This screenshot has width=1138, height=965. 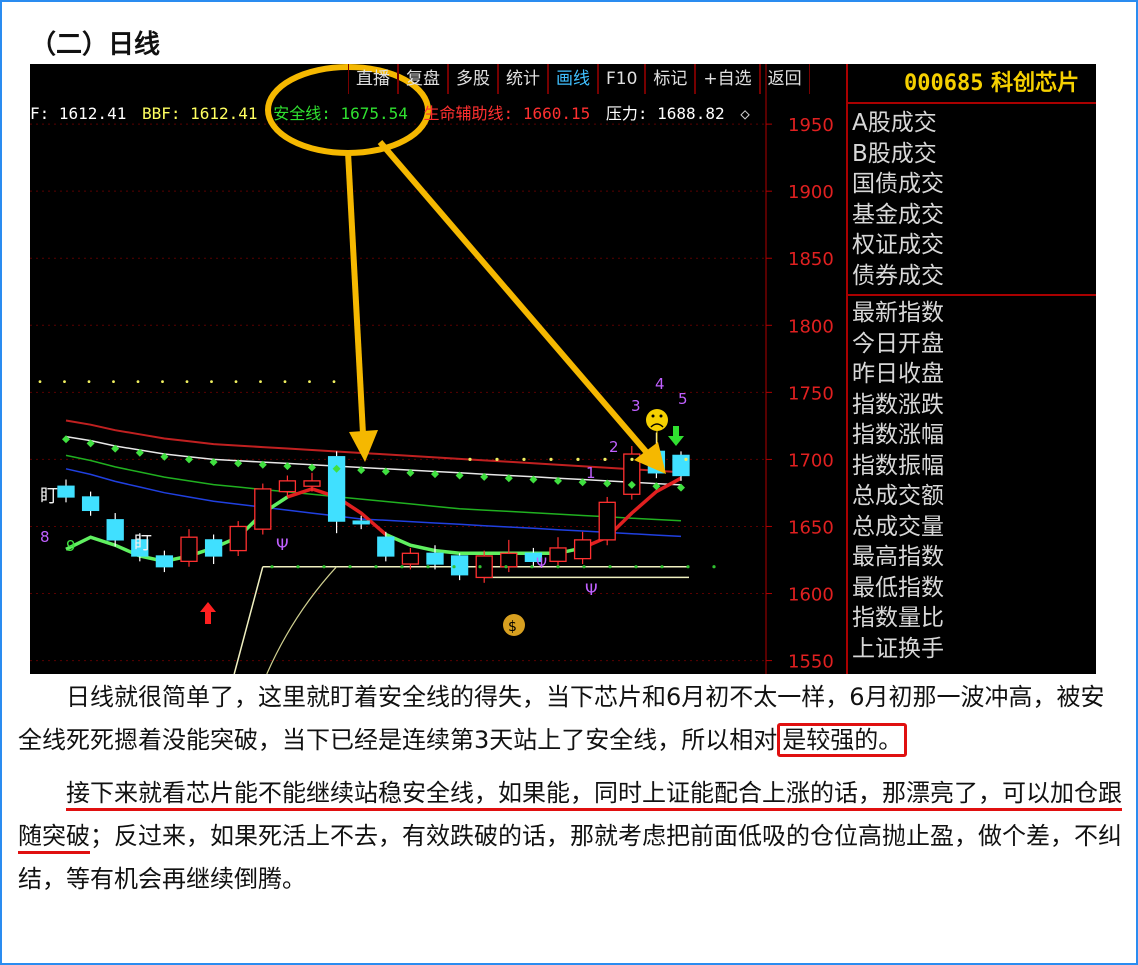 I want to click on mark-num-5: 5, so click(x=683, y=399).